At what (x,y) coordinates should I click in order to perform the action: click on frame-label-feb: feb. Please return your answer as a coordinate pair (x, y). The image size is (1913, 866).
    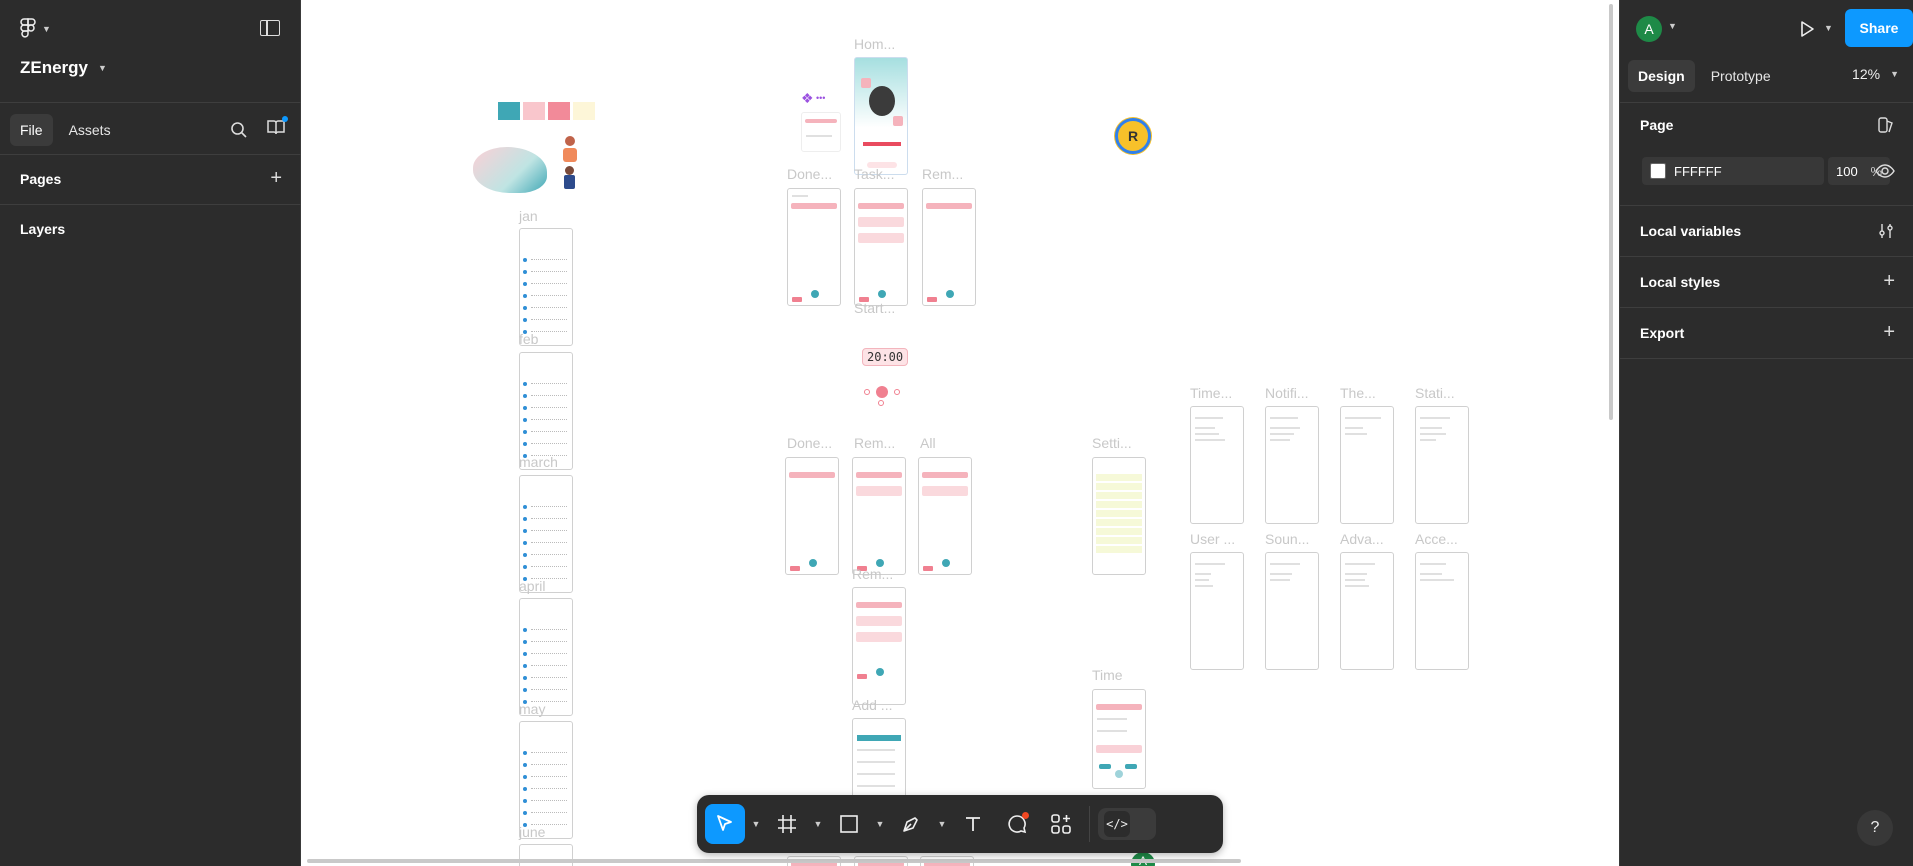
    Looking at the image, I should click on (528, 339).